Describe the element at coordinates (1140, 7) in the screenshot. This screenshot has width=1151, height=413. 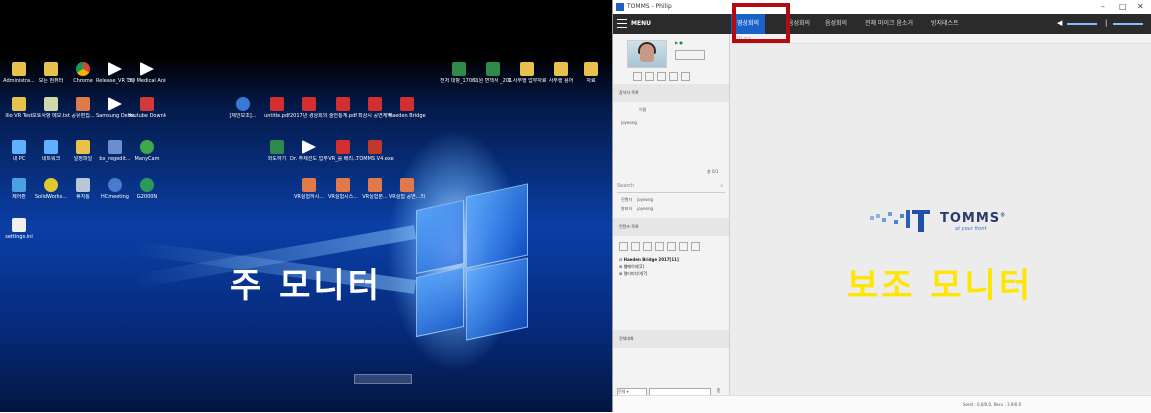
I see `close-button: ✕` at that location.